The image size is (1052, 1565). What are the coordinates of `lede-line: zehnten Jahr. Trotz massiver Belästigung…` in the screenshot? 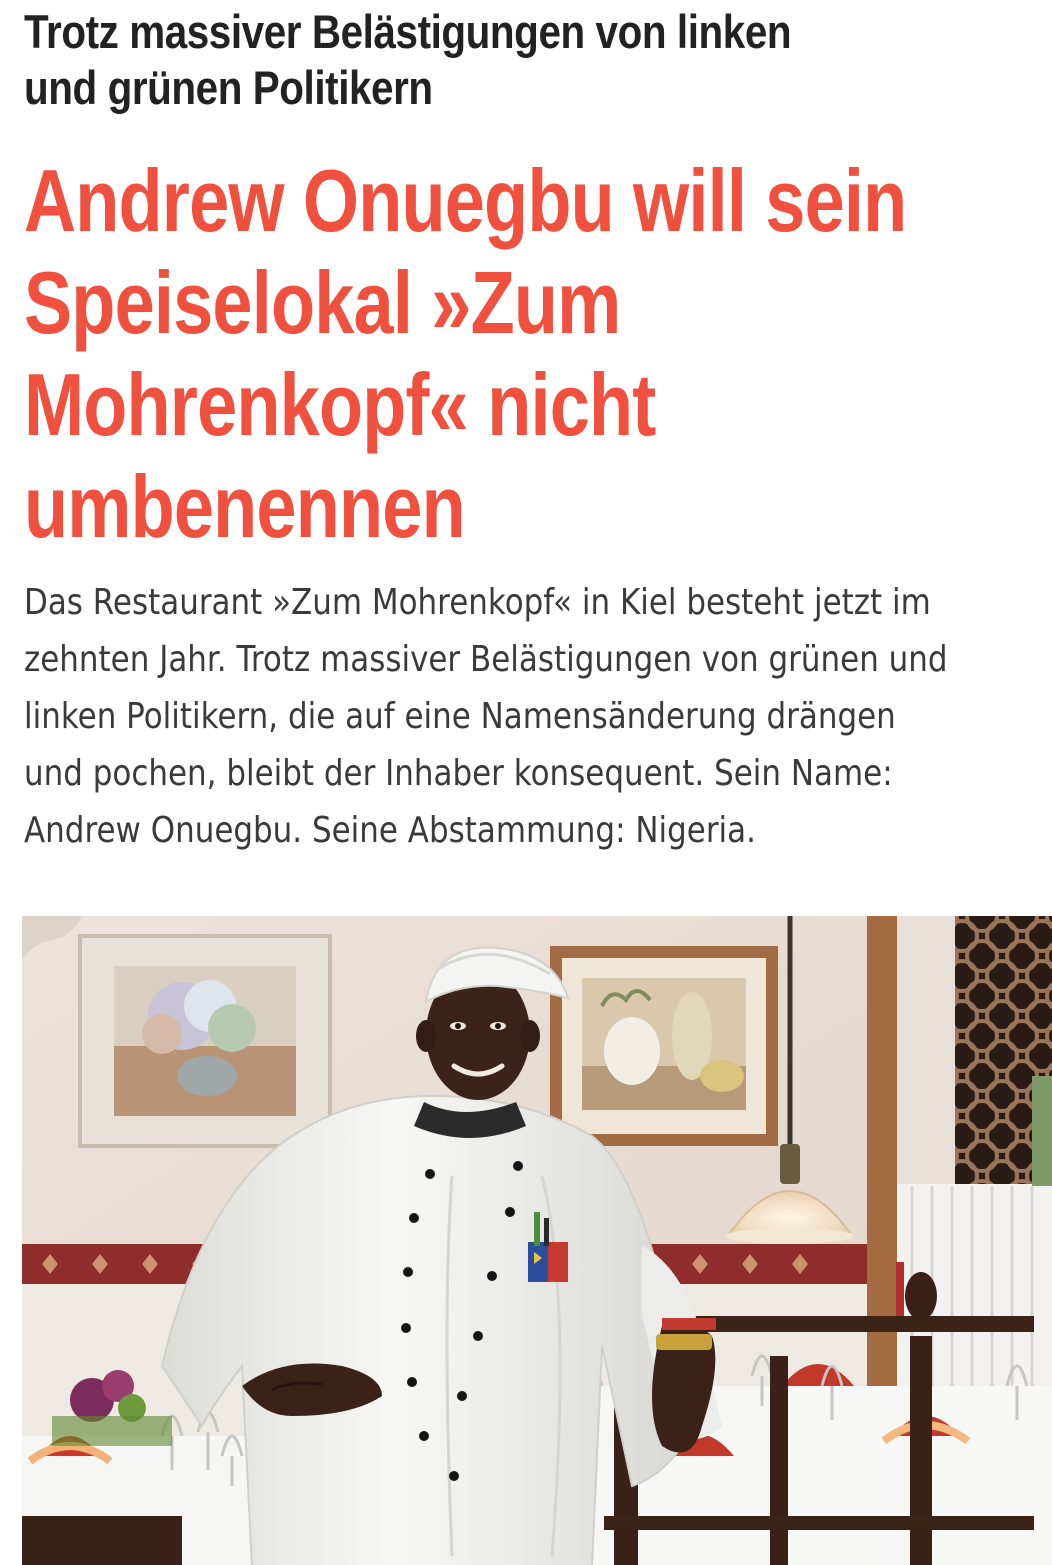 It's located at (486, 659).